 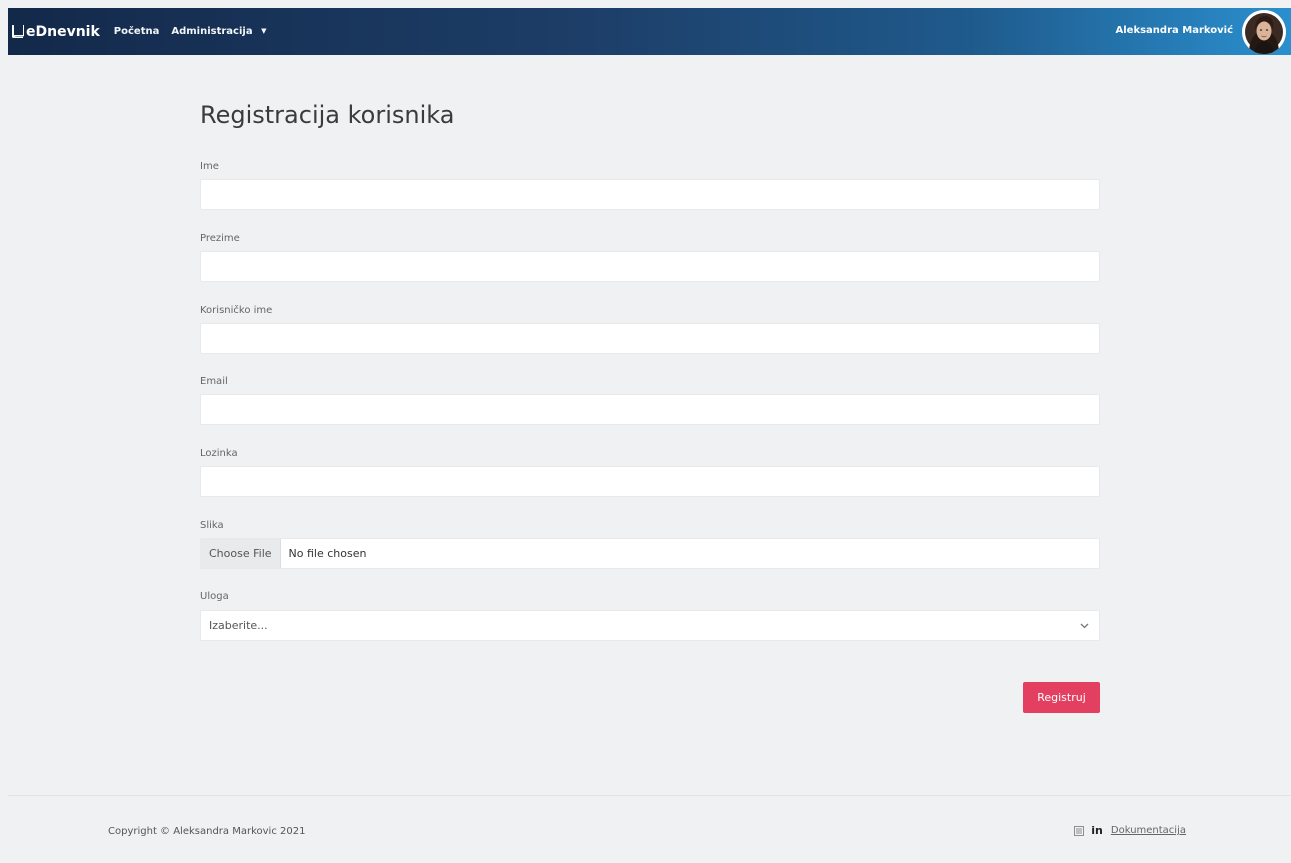 What do you see at coordinates (1079, 830) in the screenshot?
I see `external-link-icon` at bounding box center [1079, 830].